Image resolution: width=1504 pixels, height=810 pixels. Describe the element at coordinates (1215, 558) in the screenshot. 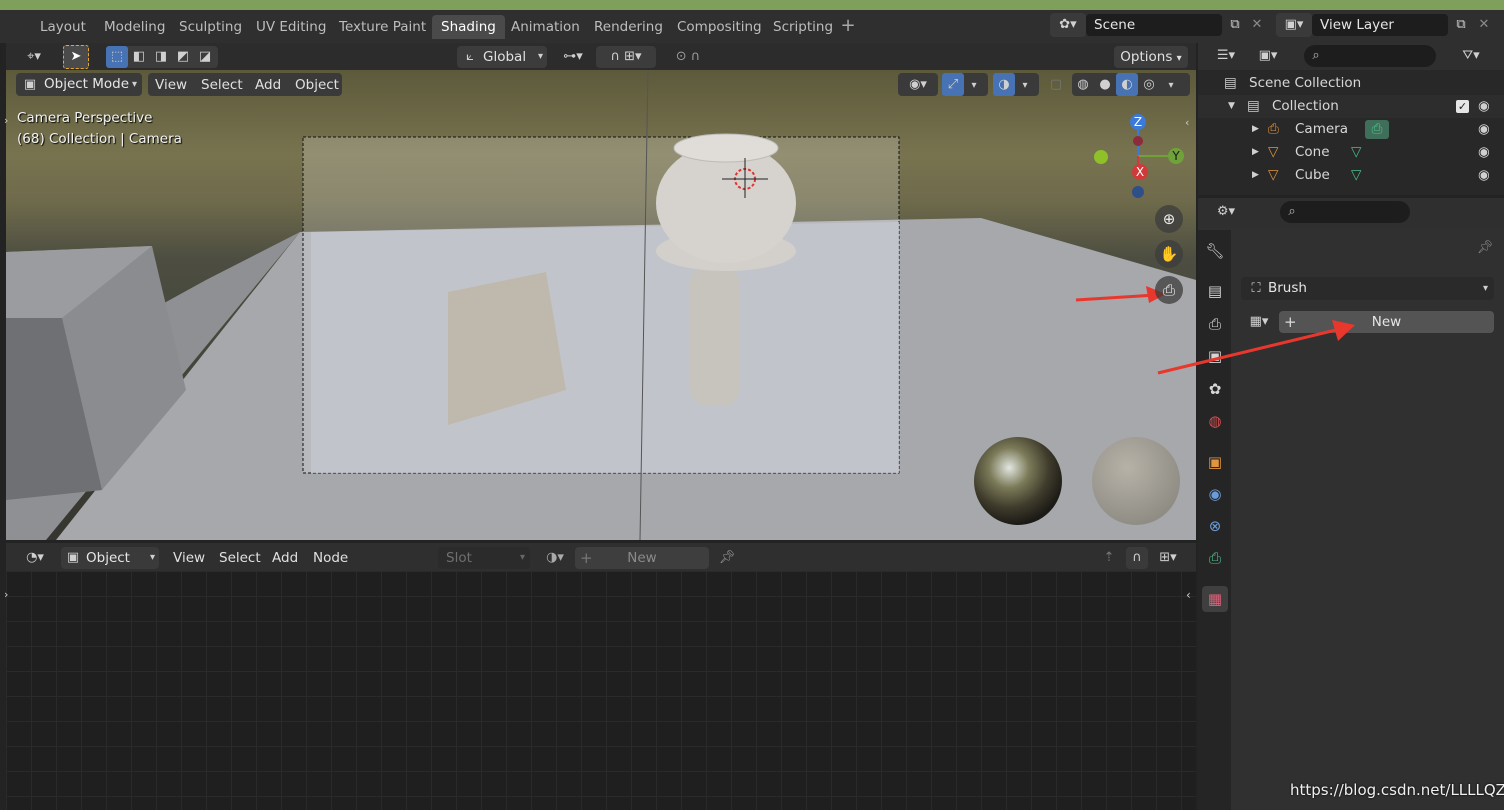

I see `camera-data-tab-icon: ⎙` at that location.